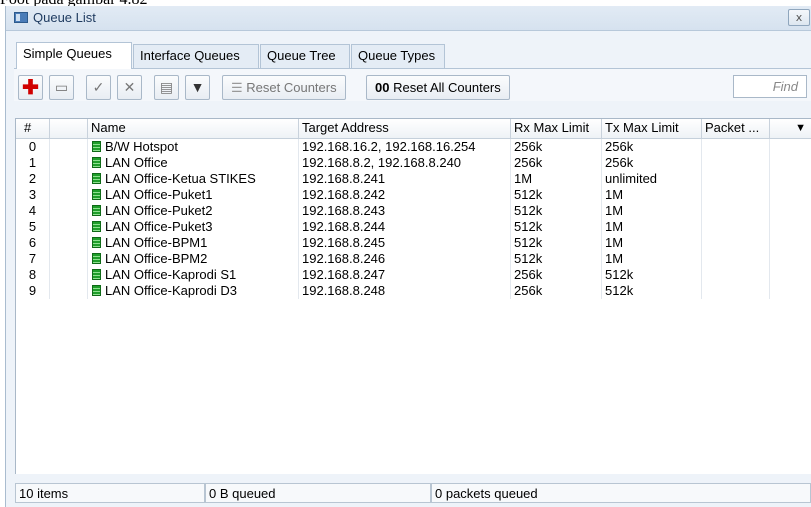  What do you see at coordinates (64, 17) in the screenshot?
I see `window-title: Queue List` at bounding box center [64, 17].